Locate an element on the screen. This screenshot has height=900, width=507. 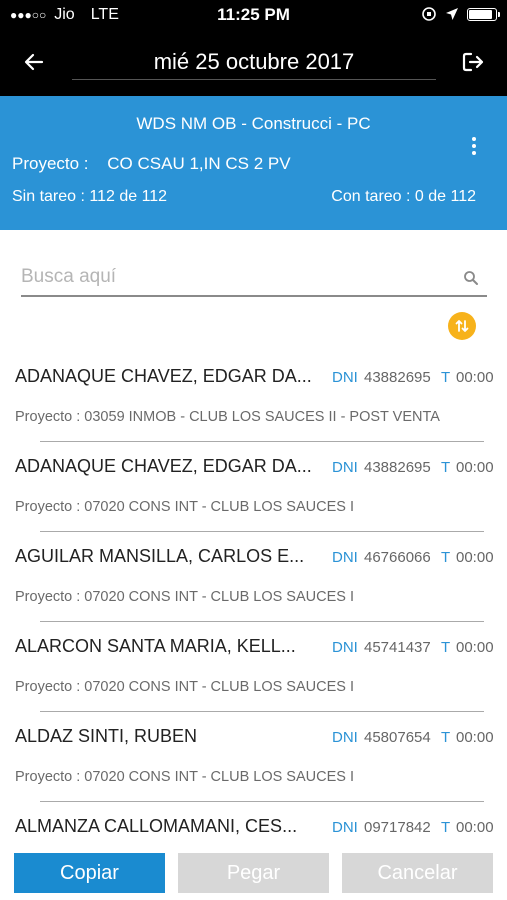
date-selector: mié 25 octubre 2017 is located at coordinates (254, 63).